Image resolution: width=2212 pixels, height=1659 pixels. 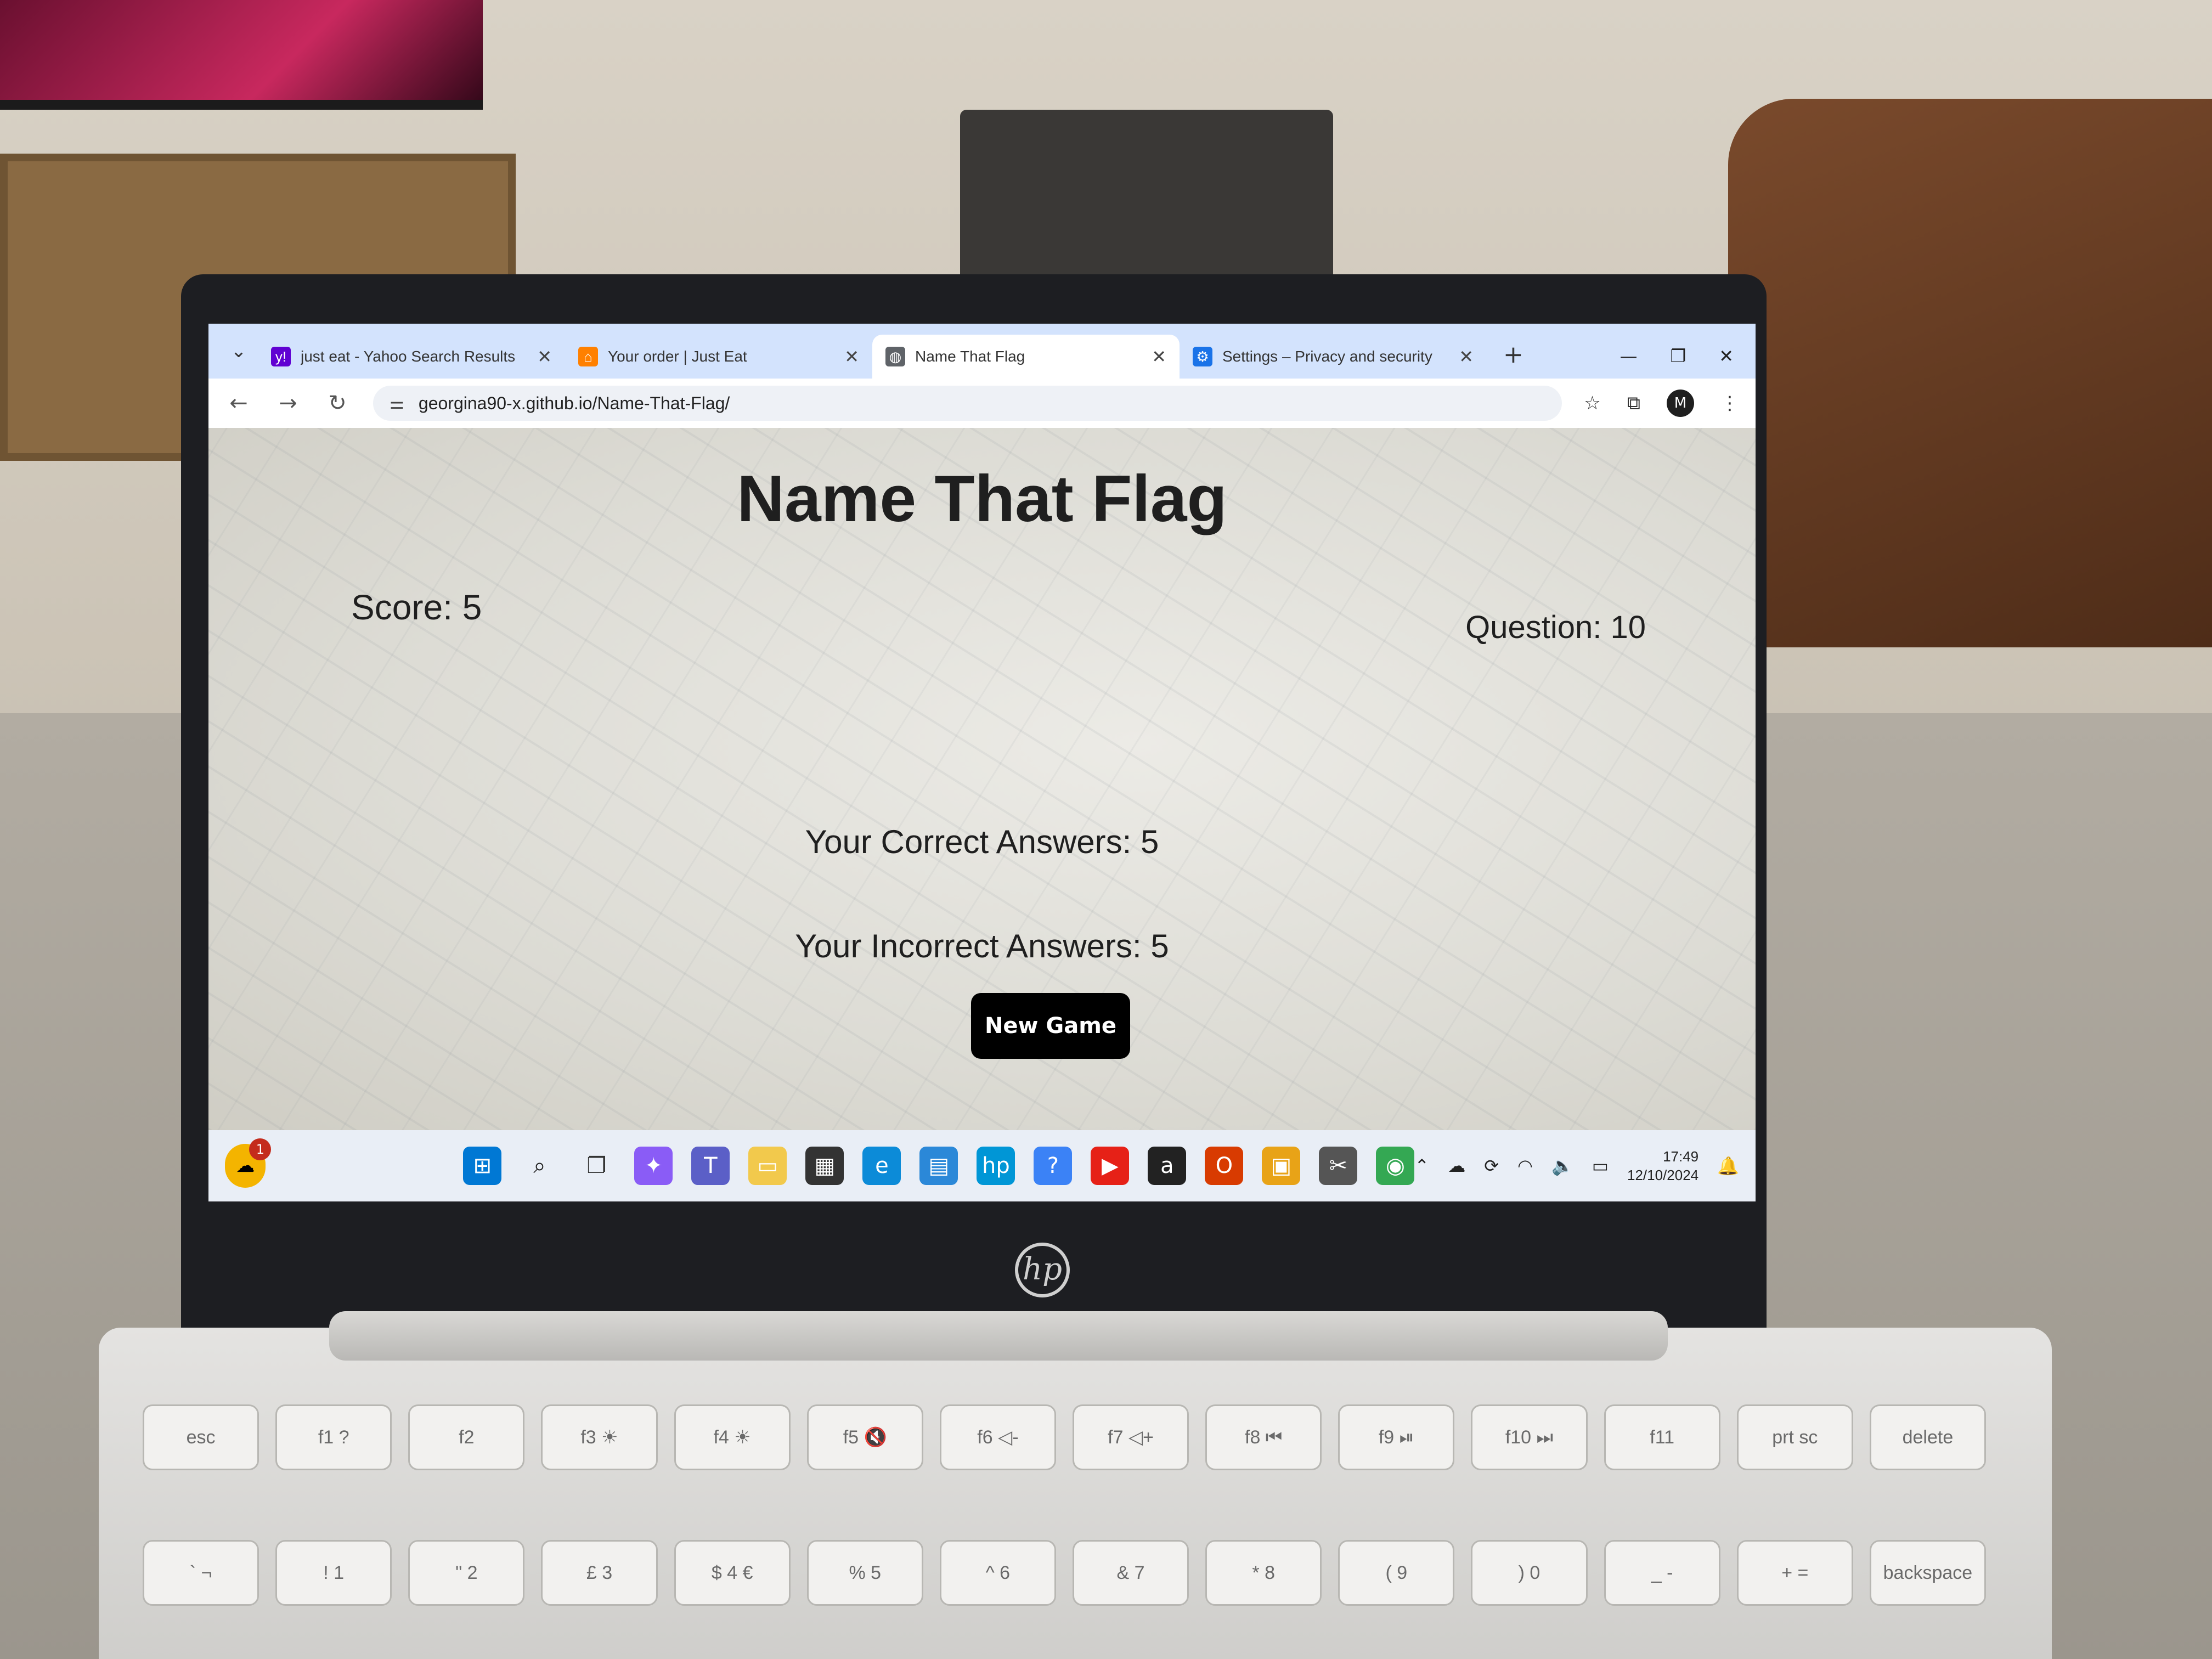 I want to click on hp-logo: hp, so click(x=1042, y=1270).